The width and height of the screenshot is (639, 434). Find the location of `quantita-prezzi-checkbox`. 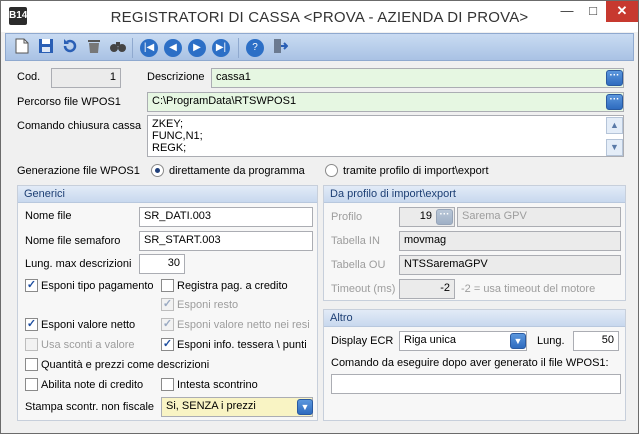

quantita-prezzi-checkbox is located at coordinates (31, 364).